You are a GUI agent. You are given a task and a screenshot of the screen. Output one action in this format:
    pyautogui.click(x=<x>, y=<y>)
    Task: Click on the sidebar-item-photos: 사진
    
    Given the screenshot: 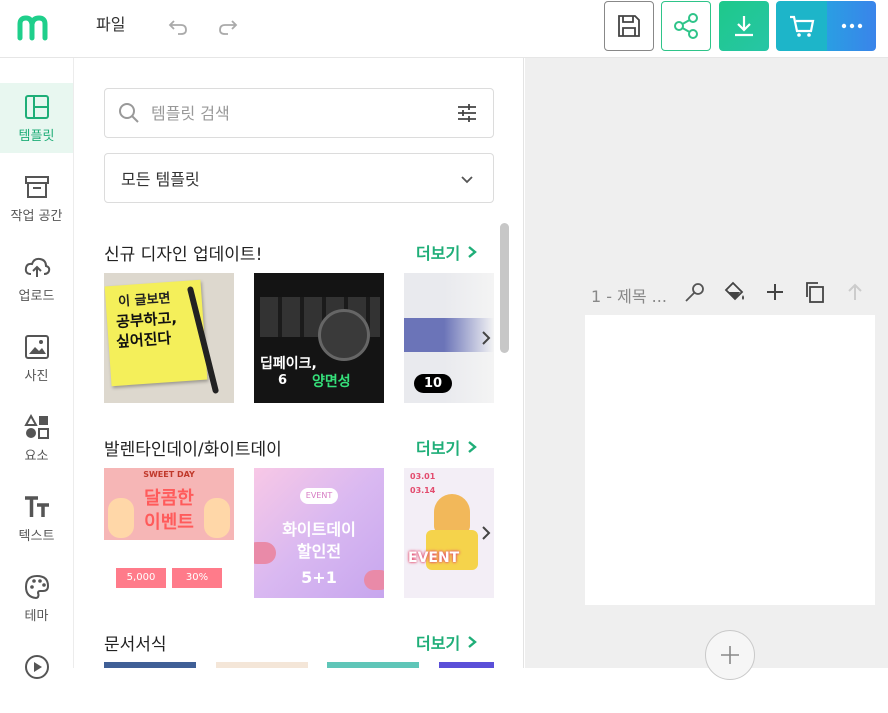 What is the action you would take?
    pyautogui.click(x=36, y=358)
    